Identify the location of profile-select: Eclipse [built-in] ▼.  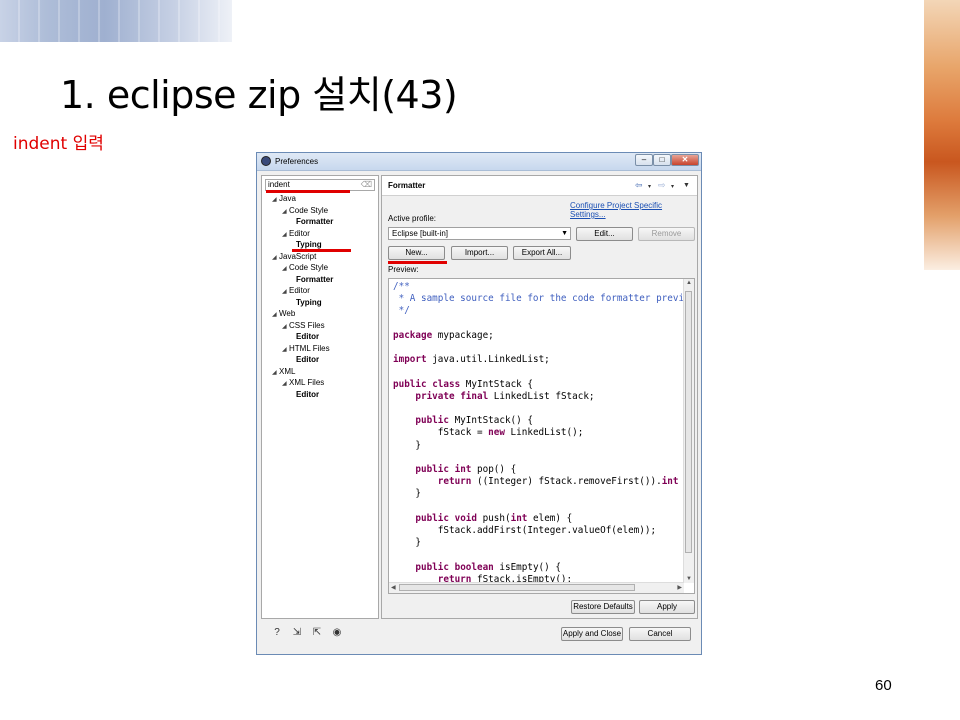
(479, 233).